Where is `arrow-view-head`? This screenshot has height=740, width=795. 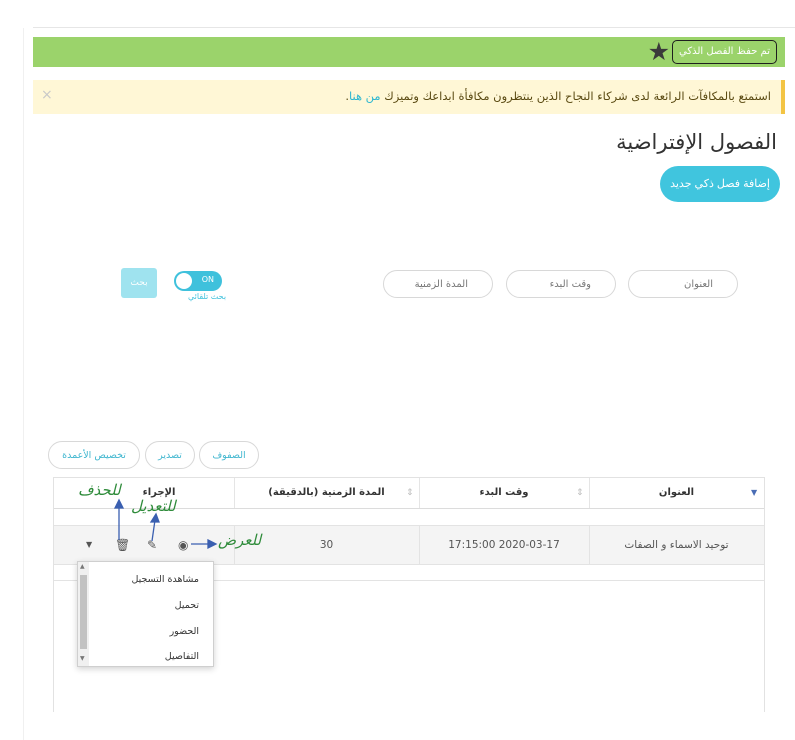
arrow-view-head is located at coordinates (212, 544).